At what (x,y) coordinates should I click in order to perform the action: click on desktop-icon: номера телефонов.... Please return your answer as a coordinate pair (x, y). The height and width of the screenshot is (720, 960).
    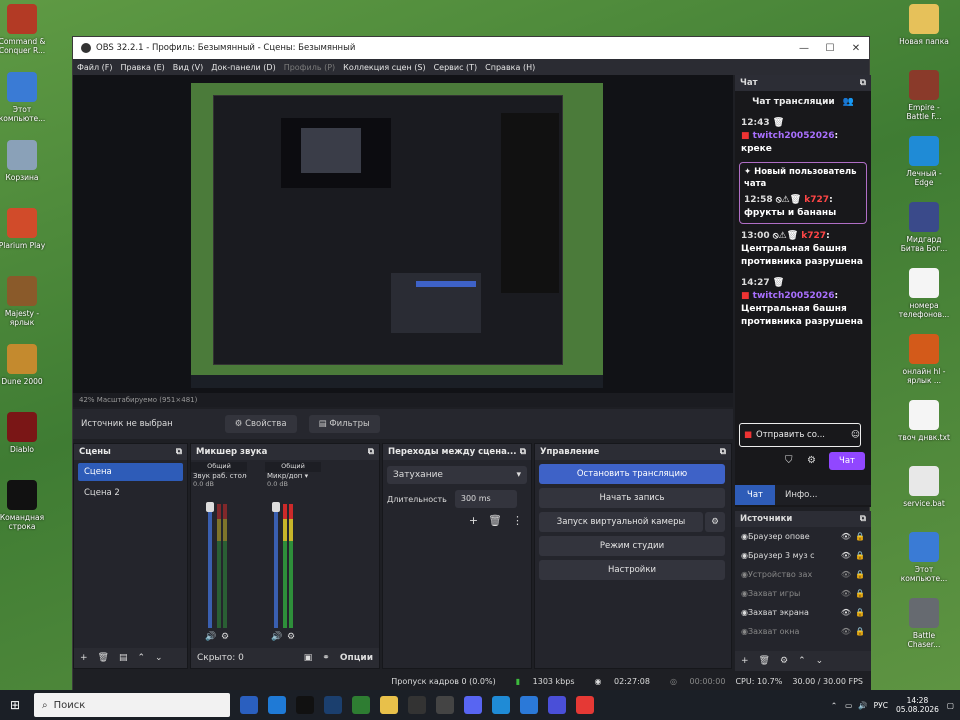
    Looking at the image, I should click on (924, 293).